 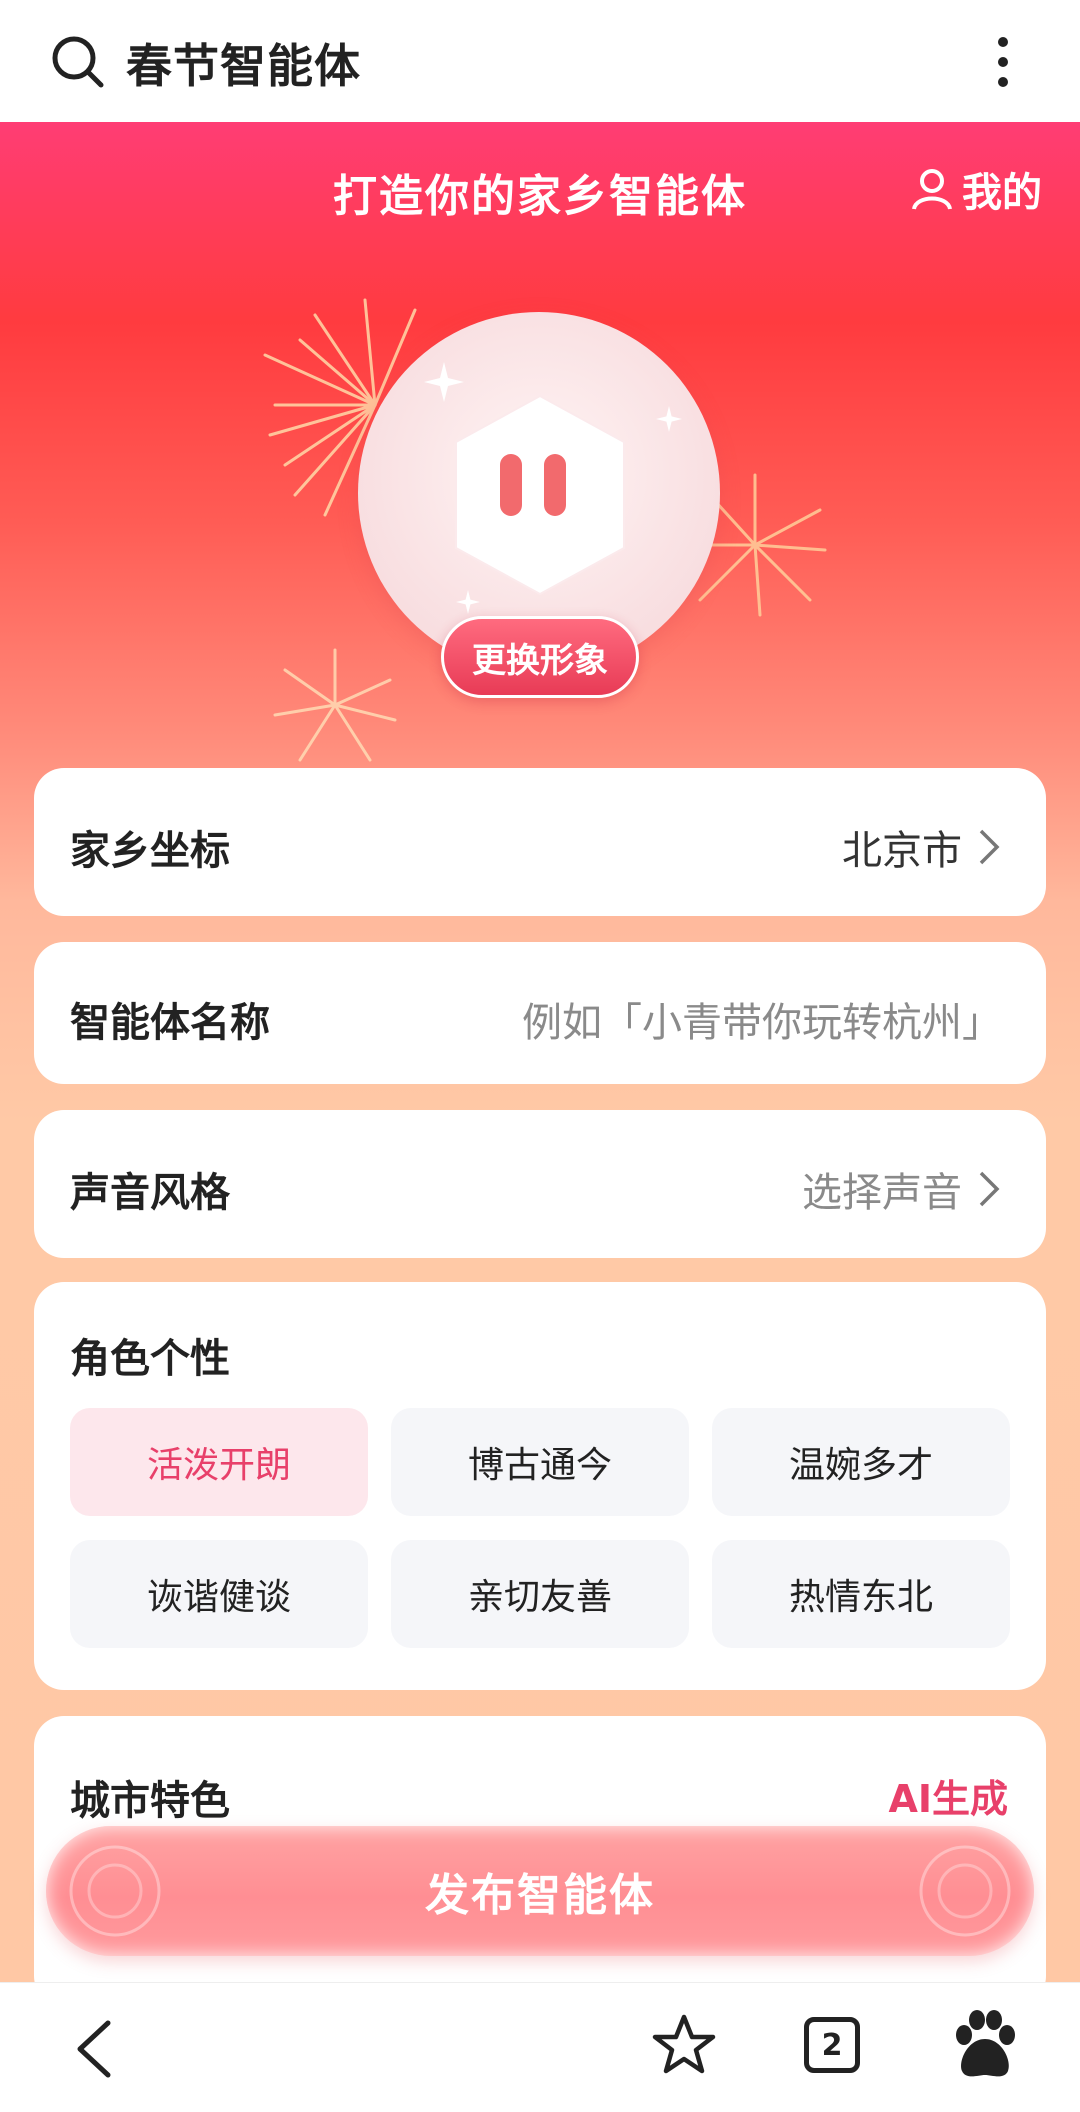 What do you see at coordinates (684, 2045) in the screenshot?
I see `favorite-star-icon` at bounding box center [684, 2045].